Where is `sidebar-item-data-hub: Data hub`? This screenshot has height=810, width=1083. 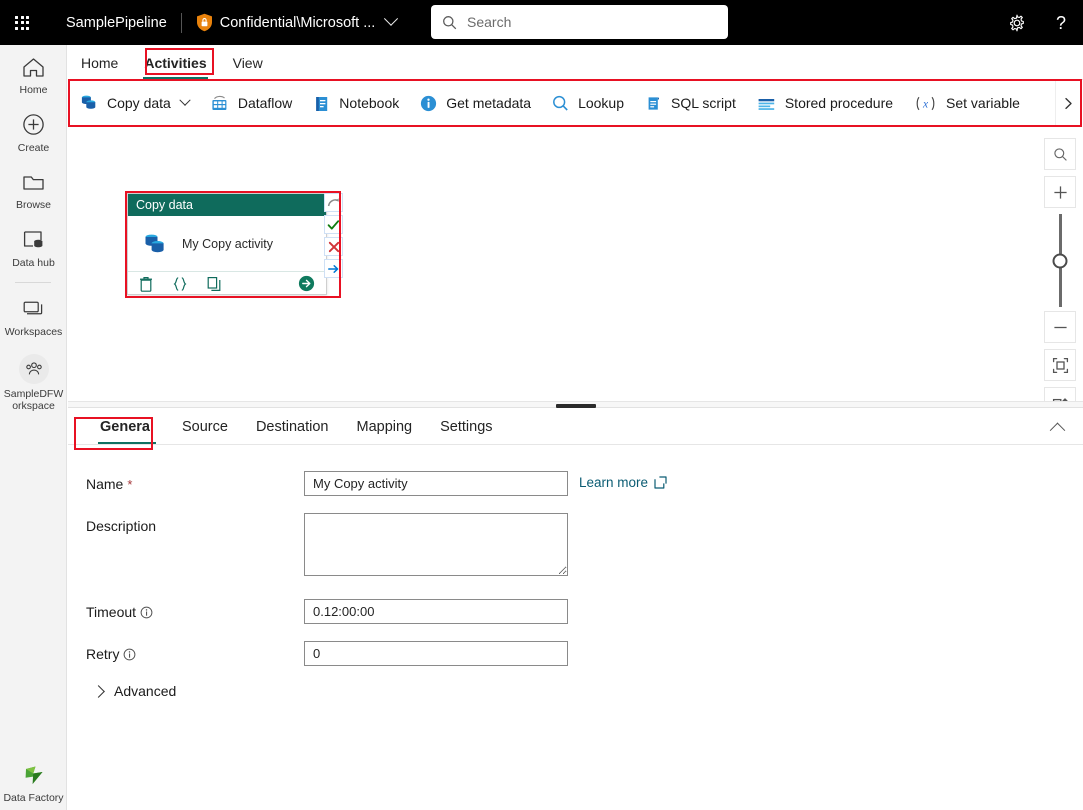
sidebar-item-data-hub: Data hub is located at coordinates (33, 247).